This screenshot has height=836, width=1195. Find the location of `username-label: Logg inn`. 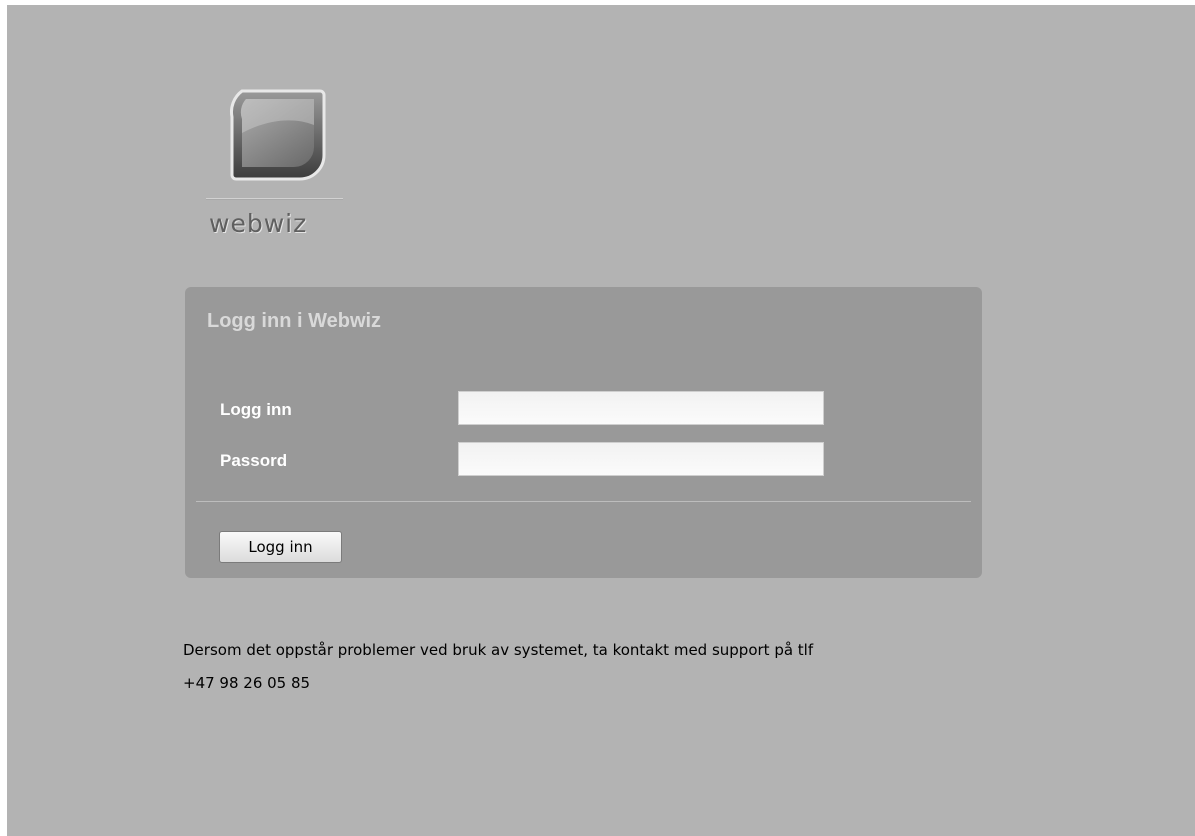

username-label: Logg inn is located at coordinates (256, 409).